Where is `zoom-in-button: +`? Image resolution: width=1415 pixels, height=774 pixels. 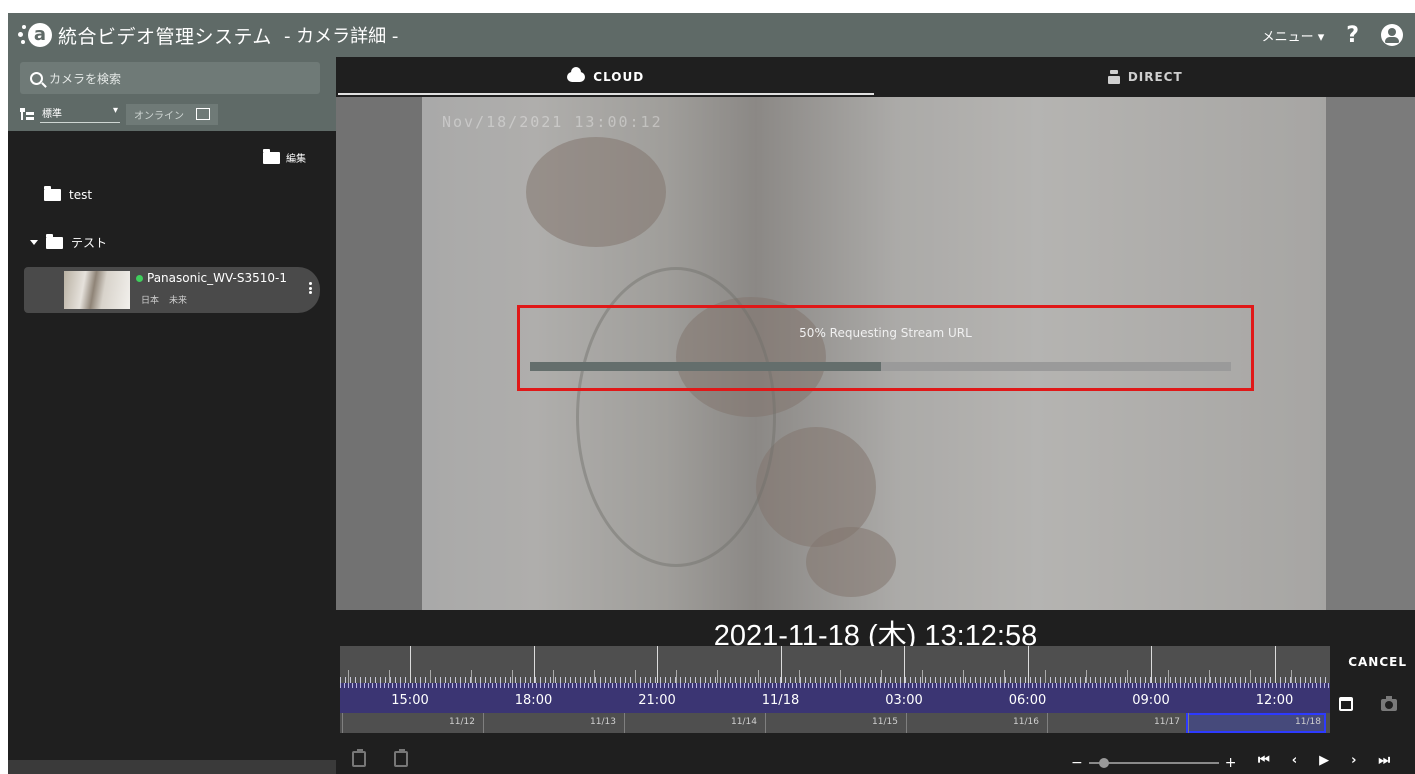
zoom-in-button: + is located at coordinates (1231, 763).